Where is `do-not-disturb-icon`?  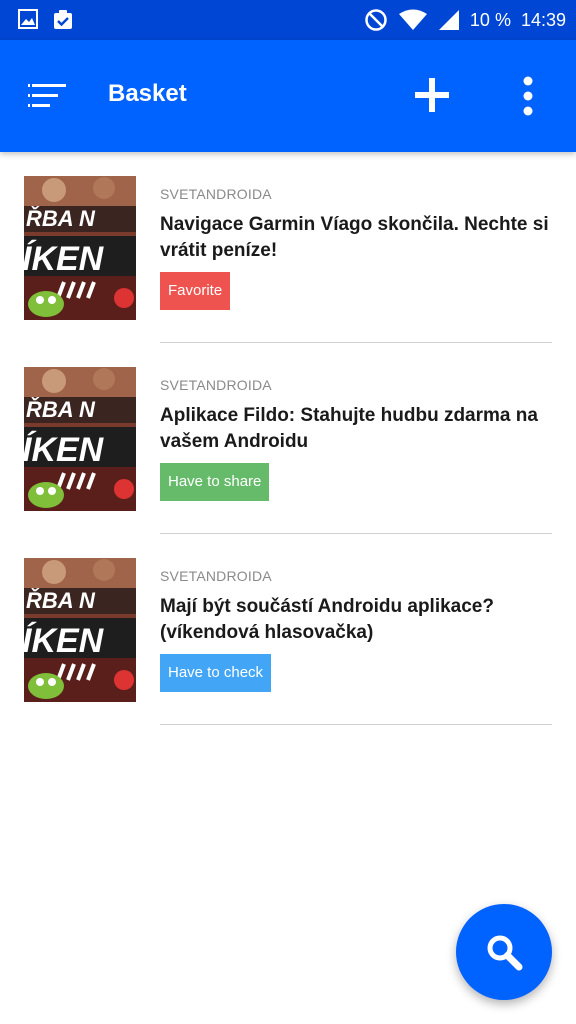 do-not-disturb-icon is located at coordinates (376, 20).